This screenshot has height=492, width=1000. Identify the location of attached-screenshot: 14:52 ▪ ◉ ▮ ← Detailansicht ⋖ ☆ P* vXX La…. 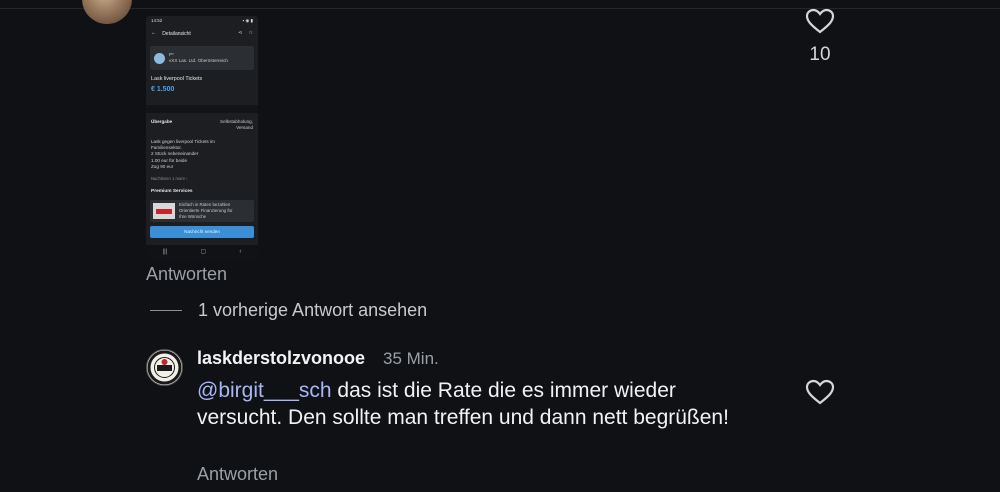
(202, 137).